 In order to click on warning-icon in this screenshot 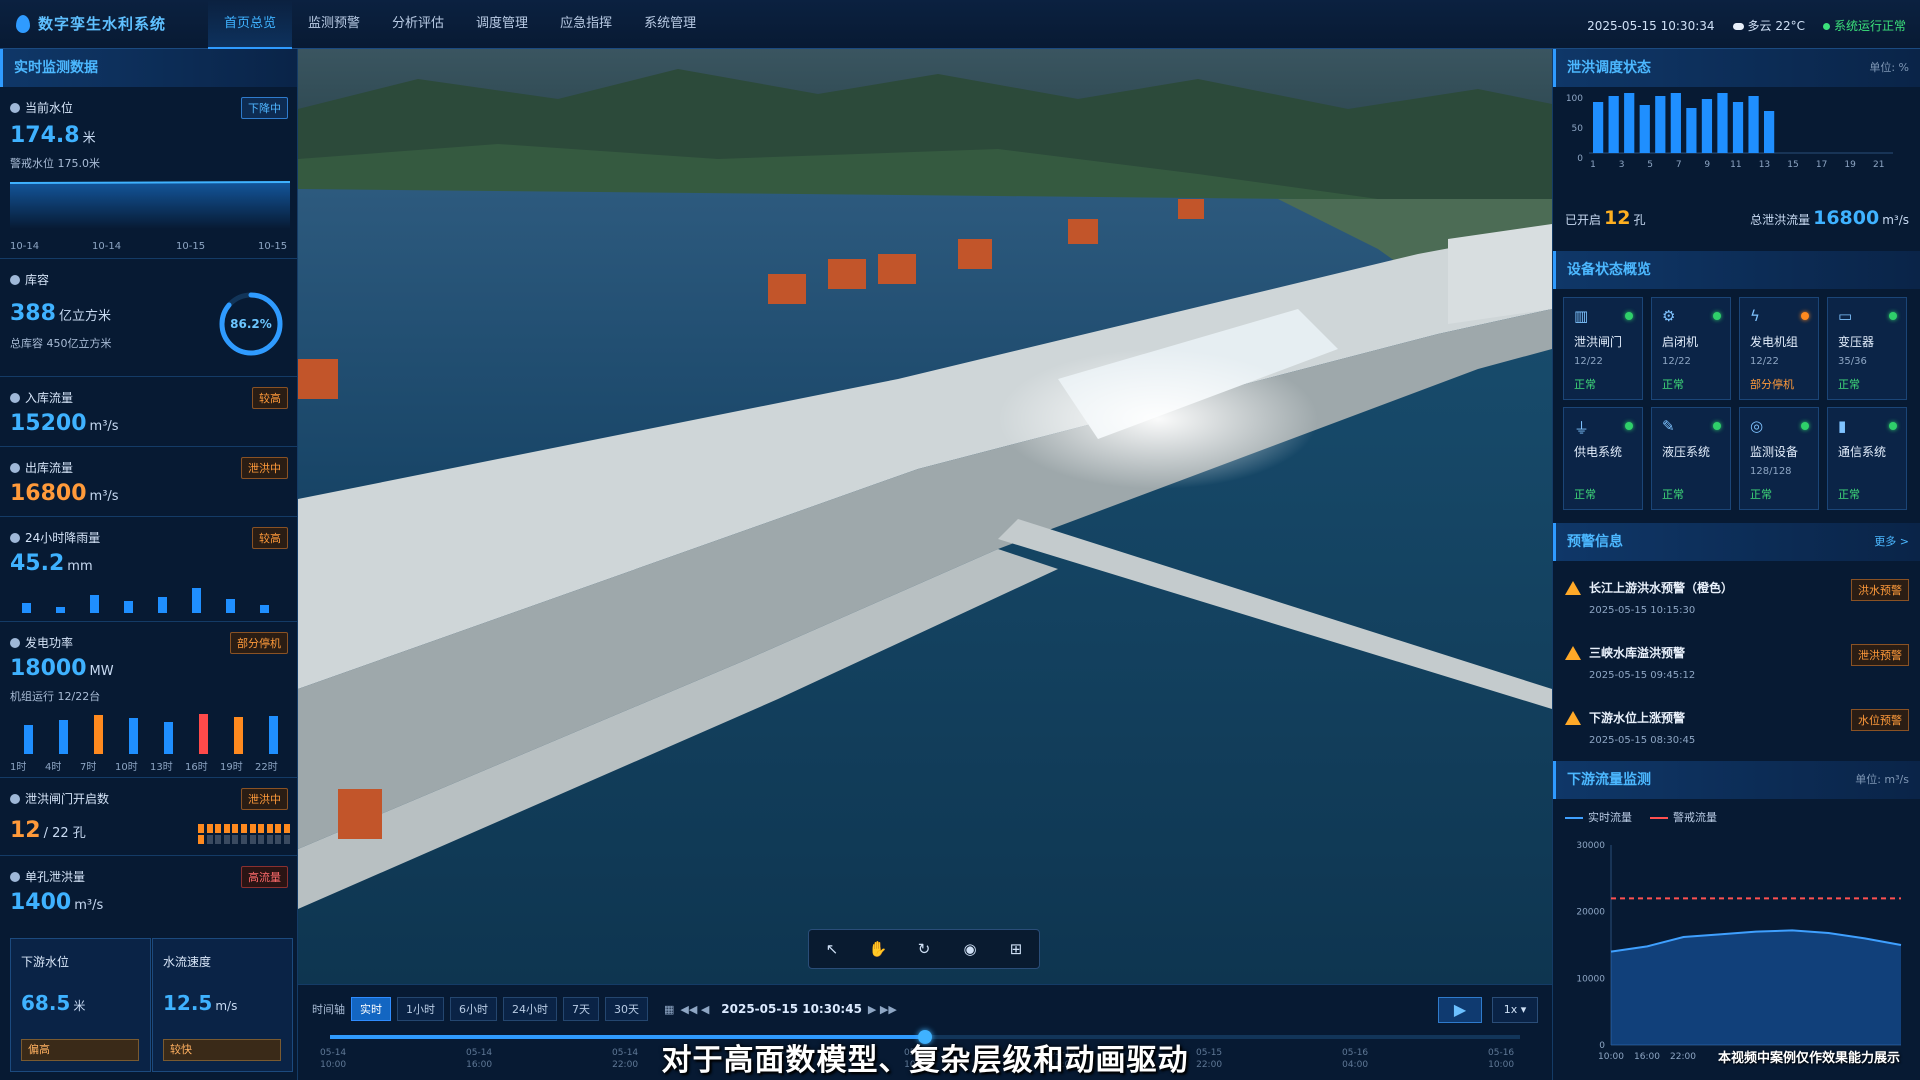, I will do `click(1573, 653)`.